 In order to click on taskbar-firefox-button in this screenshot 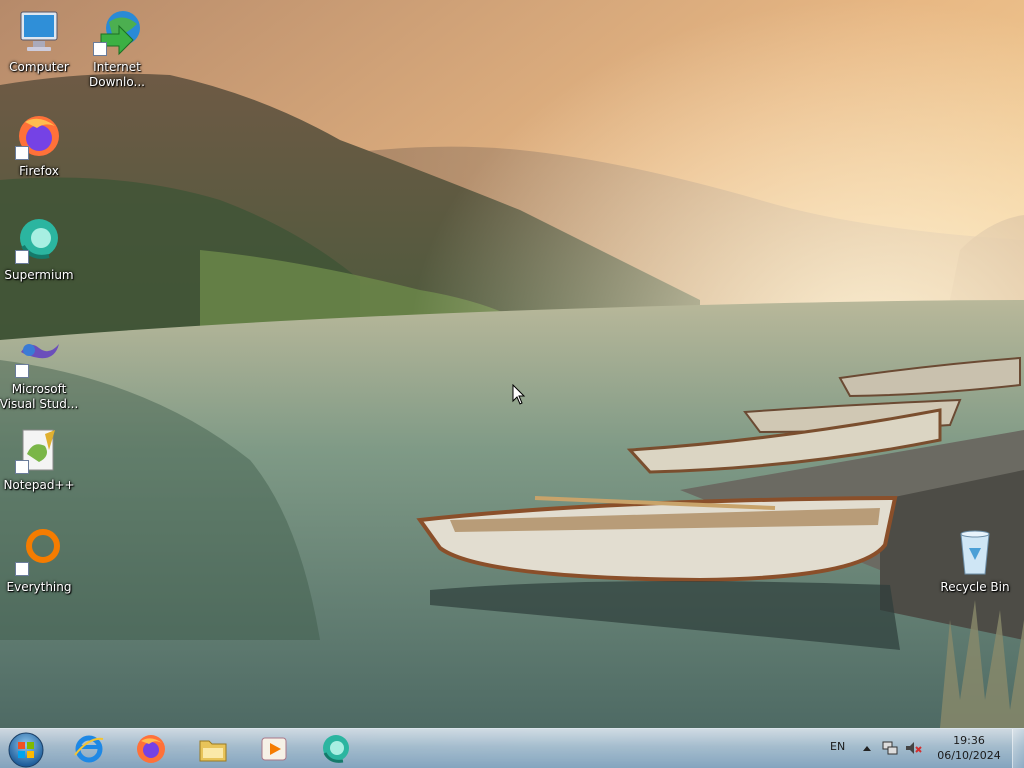, I will do `click(151, 749)`.